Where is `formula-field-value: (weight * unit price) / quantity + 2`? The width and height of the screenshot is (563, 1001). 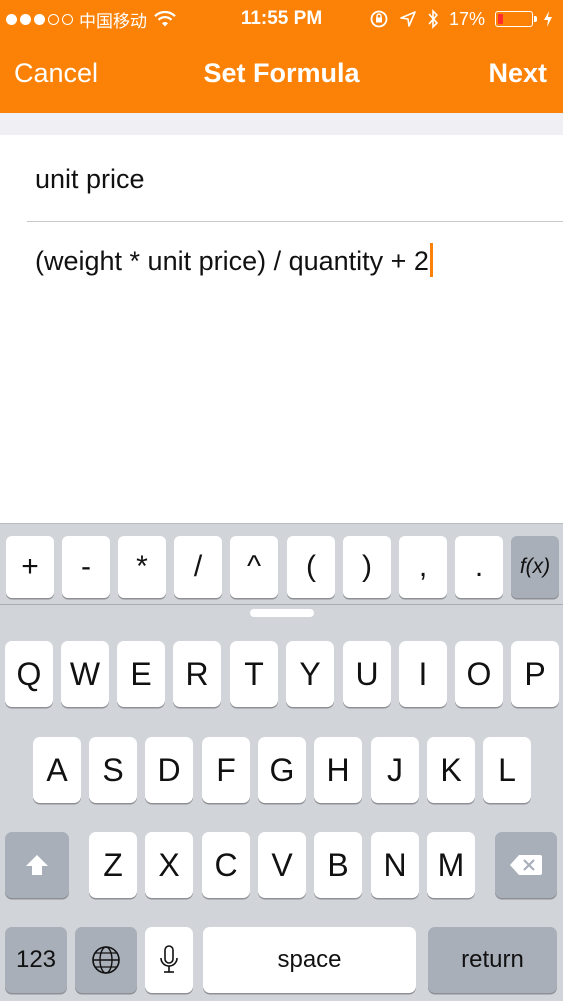 formula-field-value: (weight * unit price) / quantity + 2 is located at coordinates (232, 261).